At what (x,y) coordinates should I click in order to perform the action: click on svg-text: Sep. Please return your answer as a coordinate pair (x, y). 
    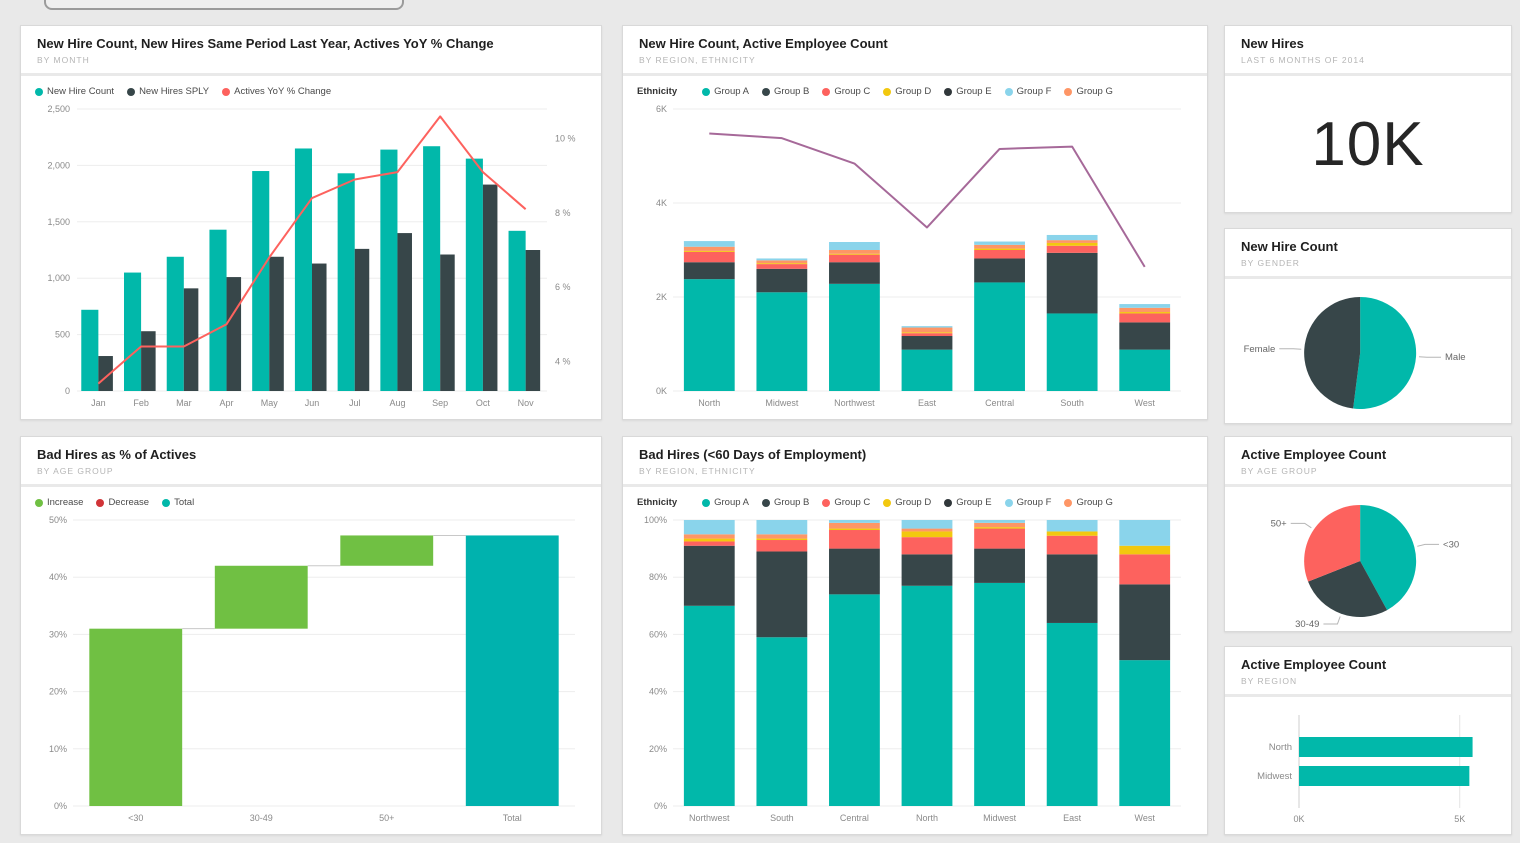
    Looking at the image, I should click on (440, 403).